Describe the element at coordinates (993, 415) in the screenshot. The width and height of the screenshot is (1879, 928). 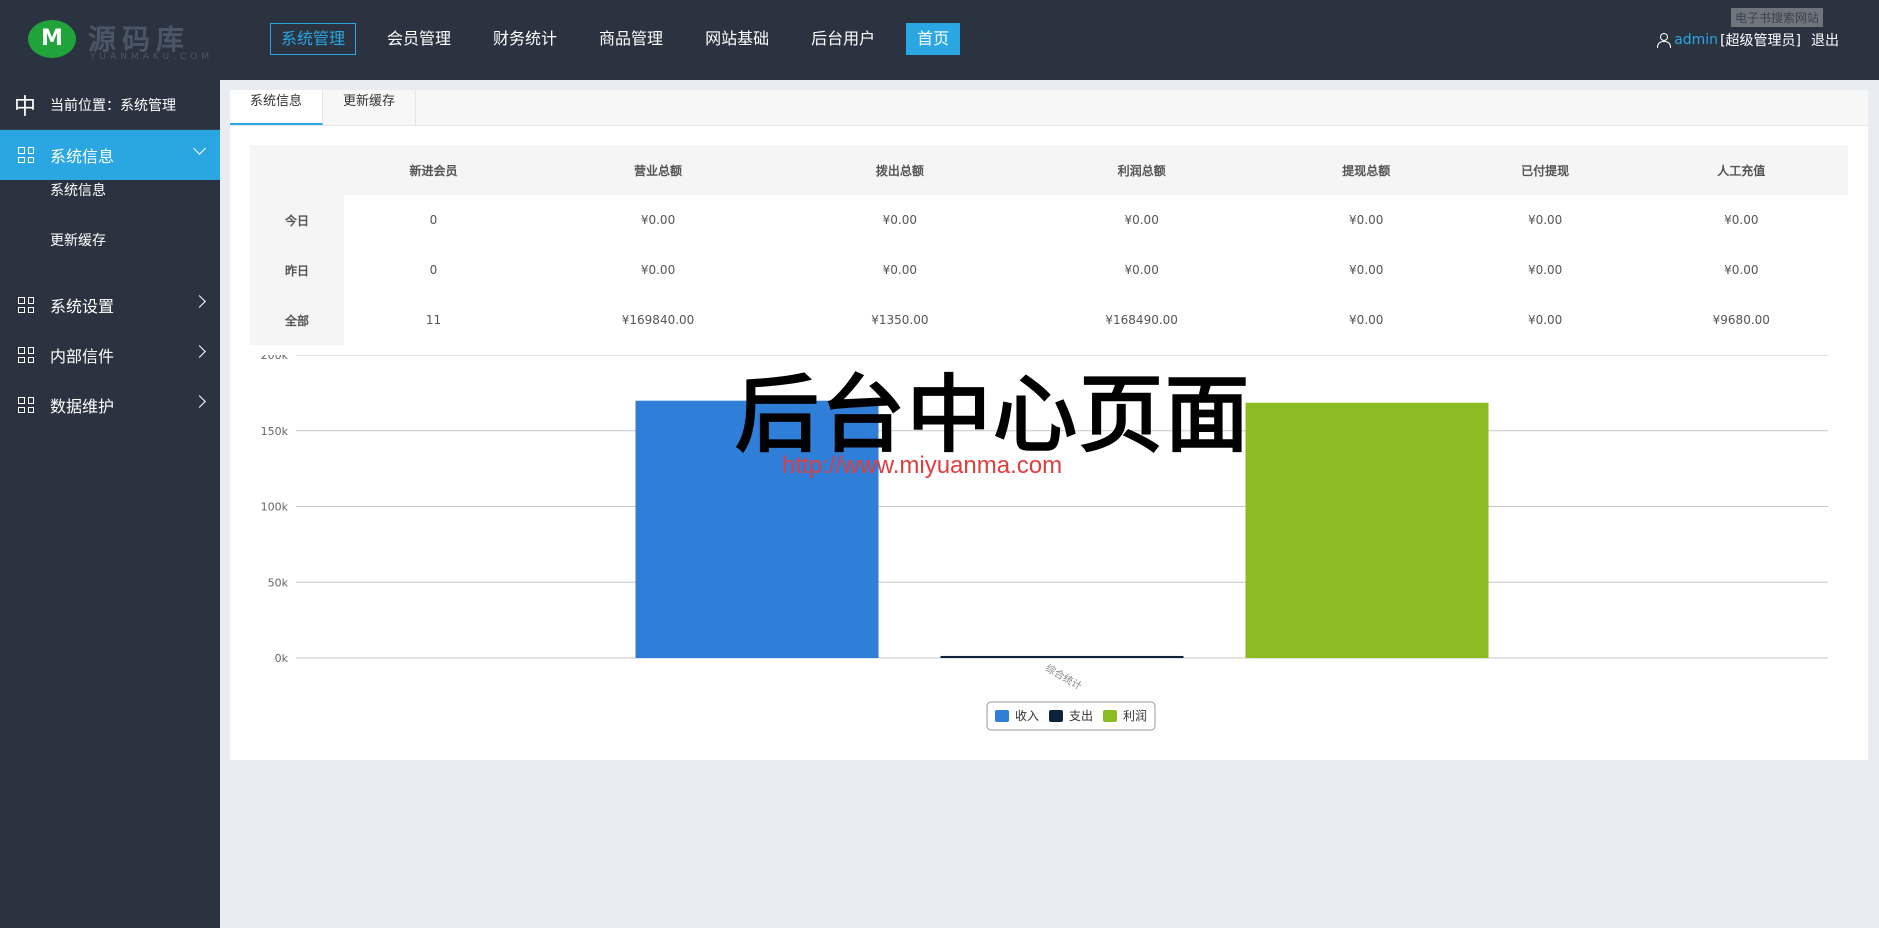
I see `overlay-title: 后台中心页面` at that location.